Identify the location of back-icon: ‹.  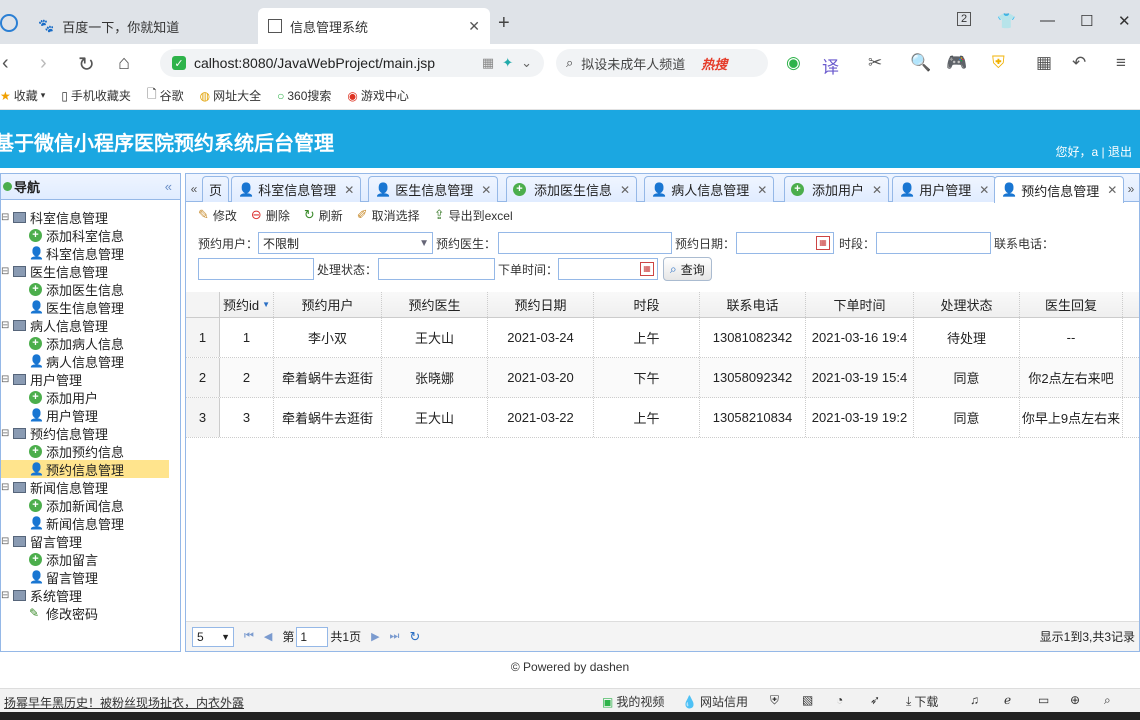
(5, 63).